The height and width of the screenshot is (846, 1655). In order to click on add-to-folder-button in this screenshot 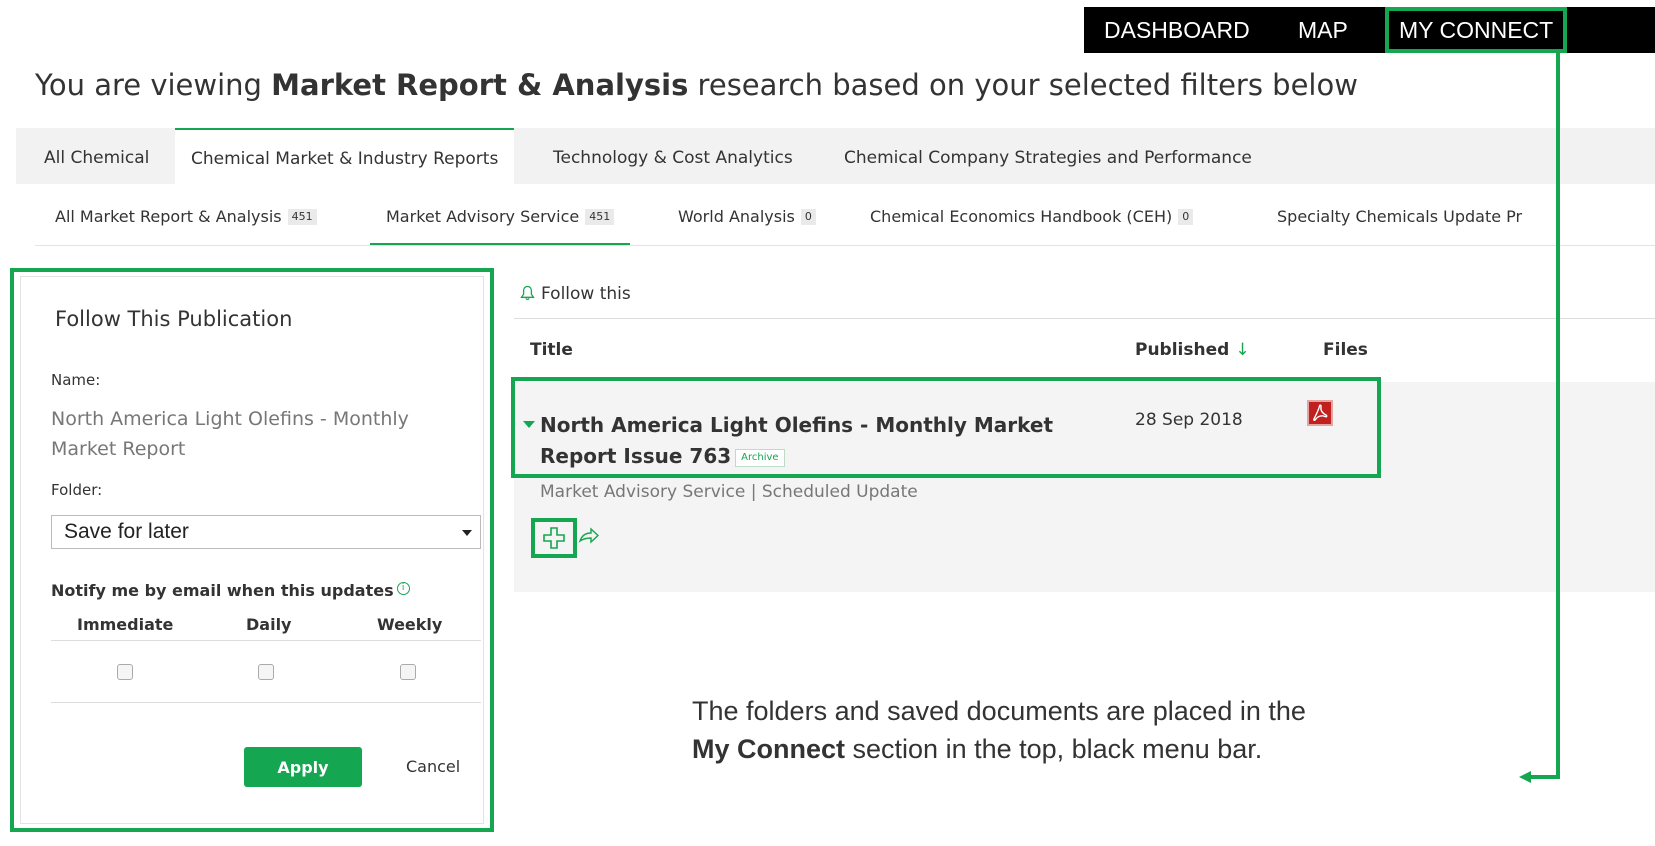, I will do `click(554, 538)`.